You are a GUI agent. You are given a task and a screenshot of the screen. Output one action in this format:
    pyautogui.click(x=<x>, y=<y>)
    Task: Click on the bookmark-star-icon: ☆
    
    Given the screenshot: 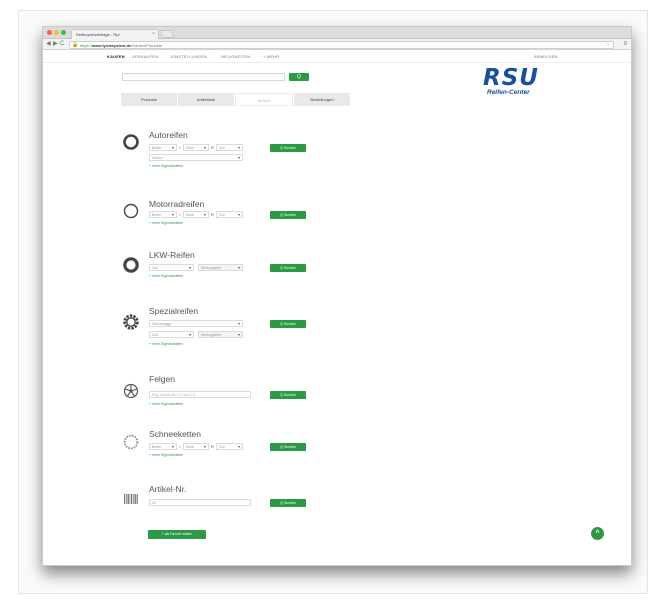 What is the action you would take?
    pyautogui.click(x=608, y=45)
    